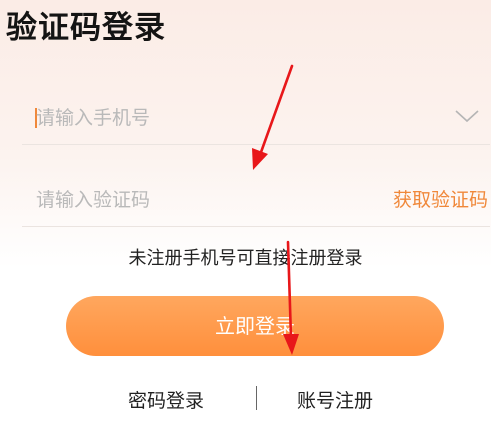 Image resolution: width=491 pixels, height=447 pixels. Describe the element at coordinates (245, 258) in the screenshot. I see `register-hint: 未注册手机号可直接注册登录` at that location.